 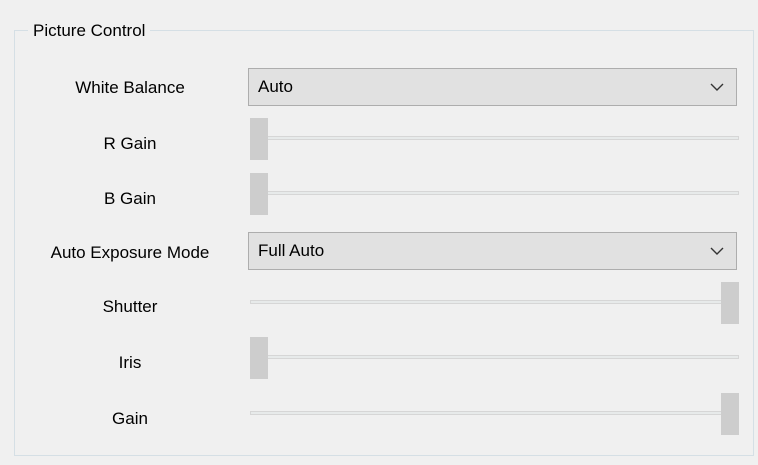 What do you see at coordinates (130, 143) in the screenshot?
I see `r-gain-label: R Gain` at bounding box center [130, 143].